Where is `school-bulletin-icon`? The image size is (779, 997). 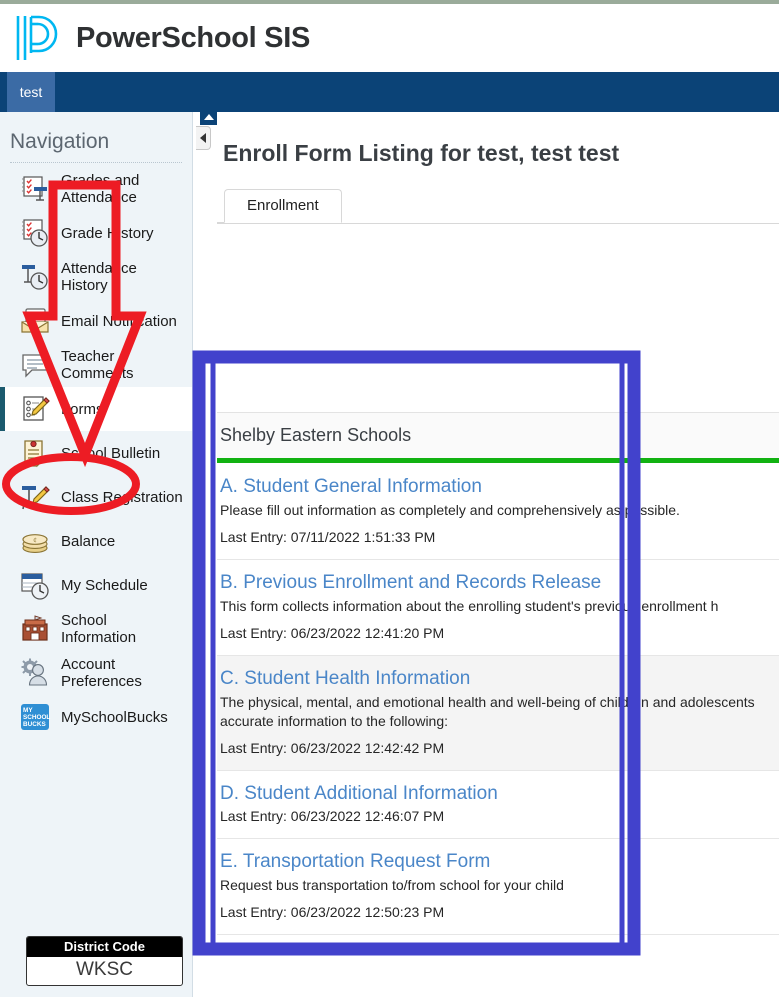 school-bulletin-icon is located at coordinates (35, 453).